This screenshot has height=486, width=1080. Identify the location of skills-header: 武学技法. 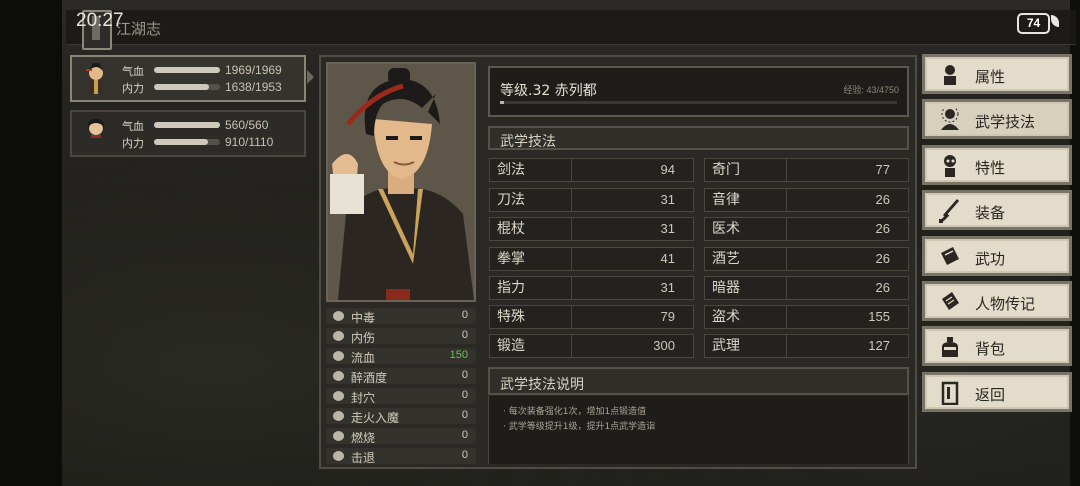
(698, 138).